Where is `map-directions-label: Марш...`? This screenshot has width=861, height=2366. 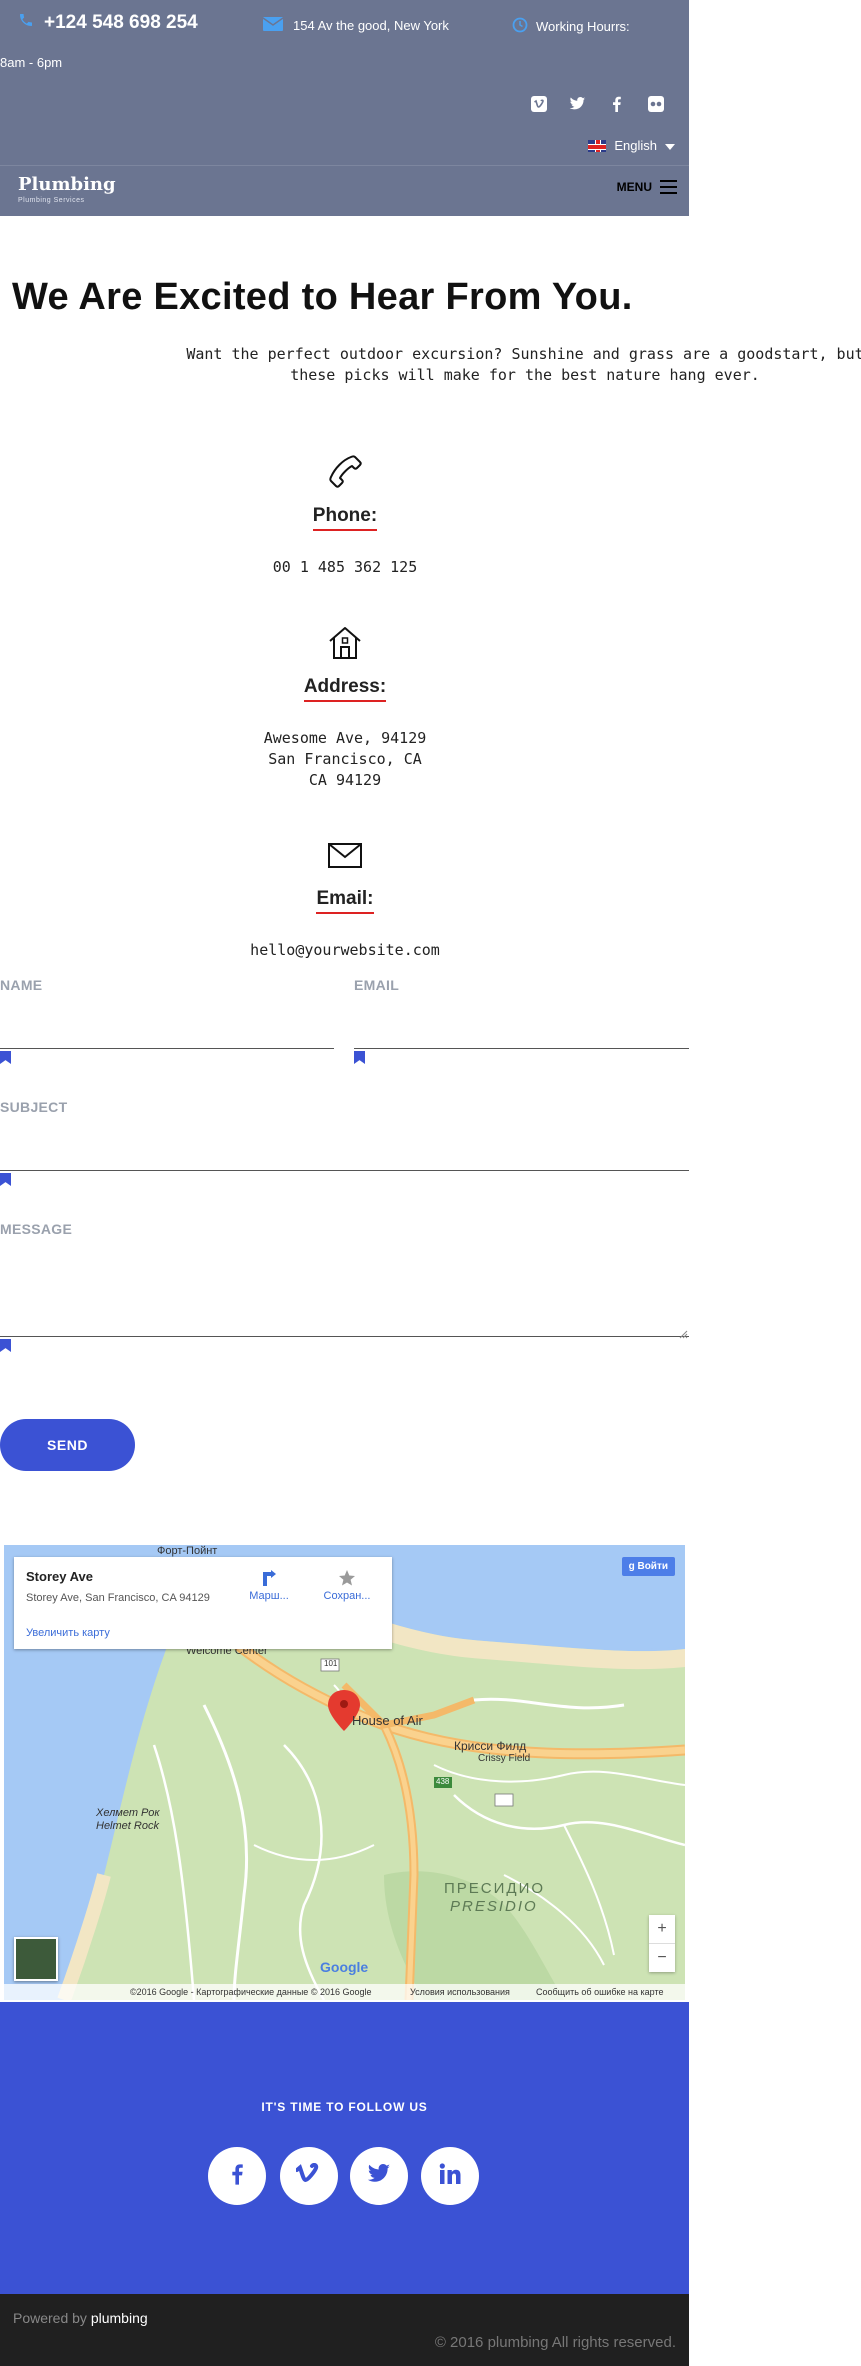
map-directions-label: Марш... is located at coordinates (269, 1596).